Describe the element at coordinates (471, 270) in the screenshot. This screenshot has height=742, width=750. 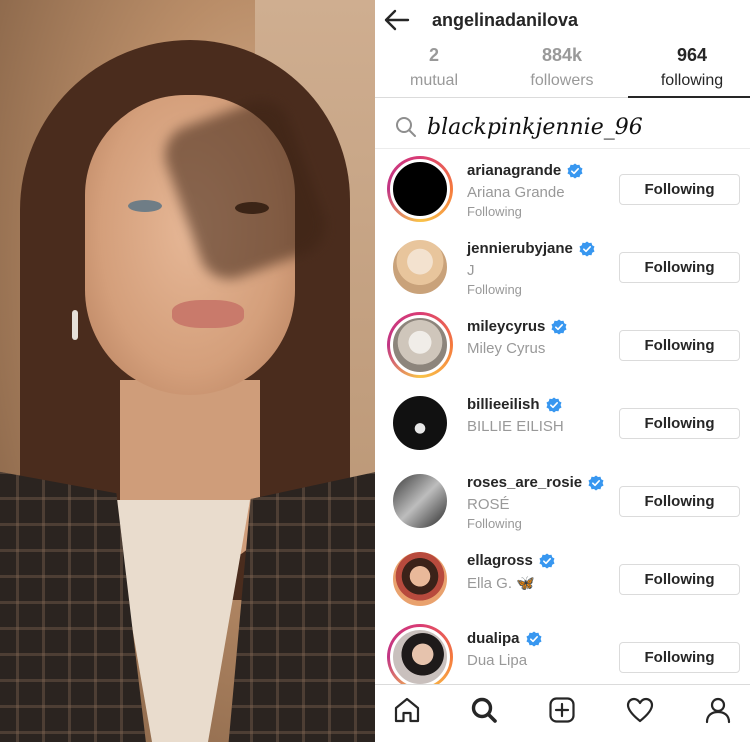
I see `user-full-name: J` at that location.